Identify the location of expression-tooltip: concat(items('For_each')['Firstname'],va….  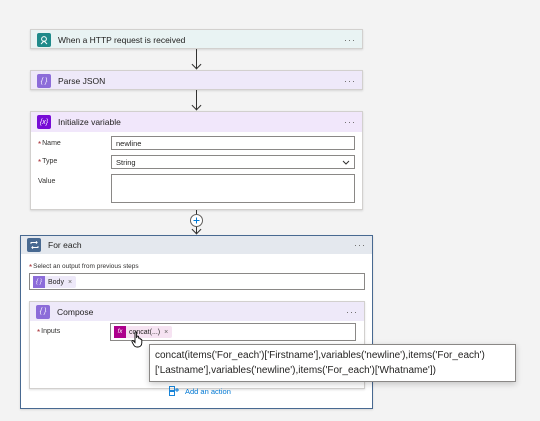
(332, 363).